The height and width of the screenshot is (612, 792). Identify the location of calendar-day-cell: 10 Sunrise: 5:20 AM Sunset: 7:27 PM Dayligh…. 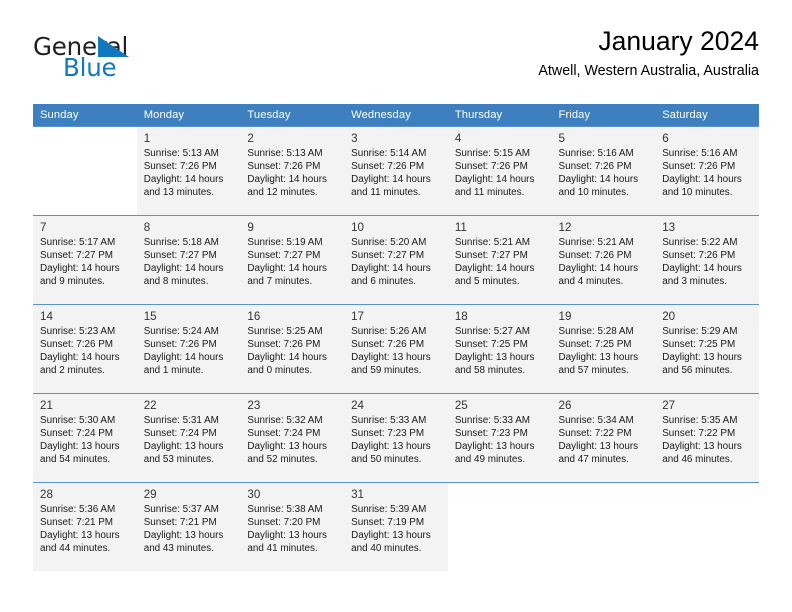
(396, 260).